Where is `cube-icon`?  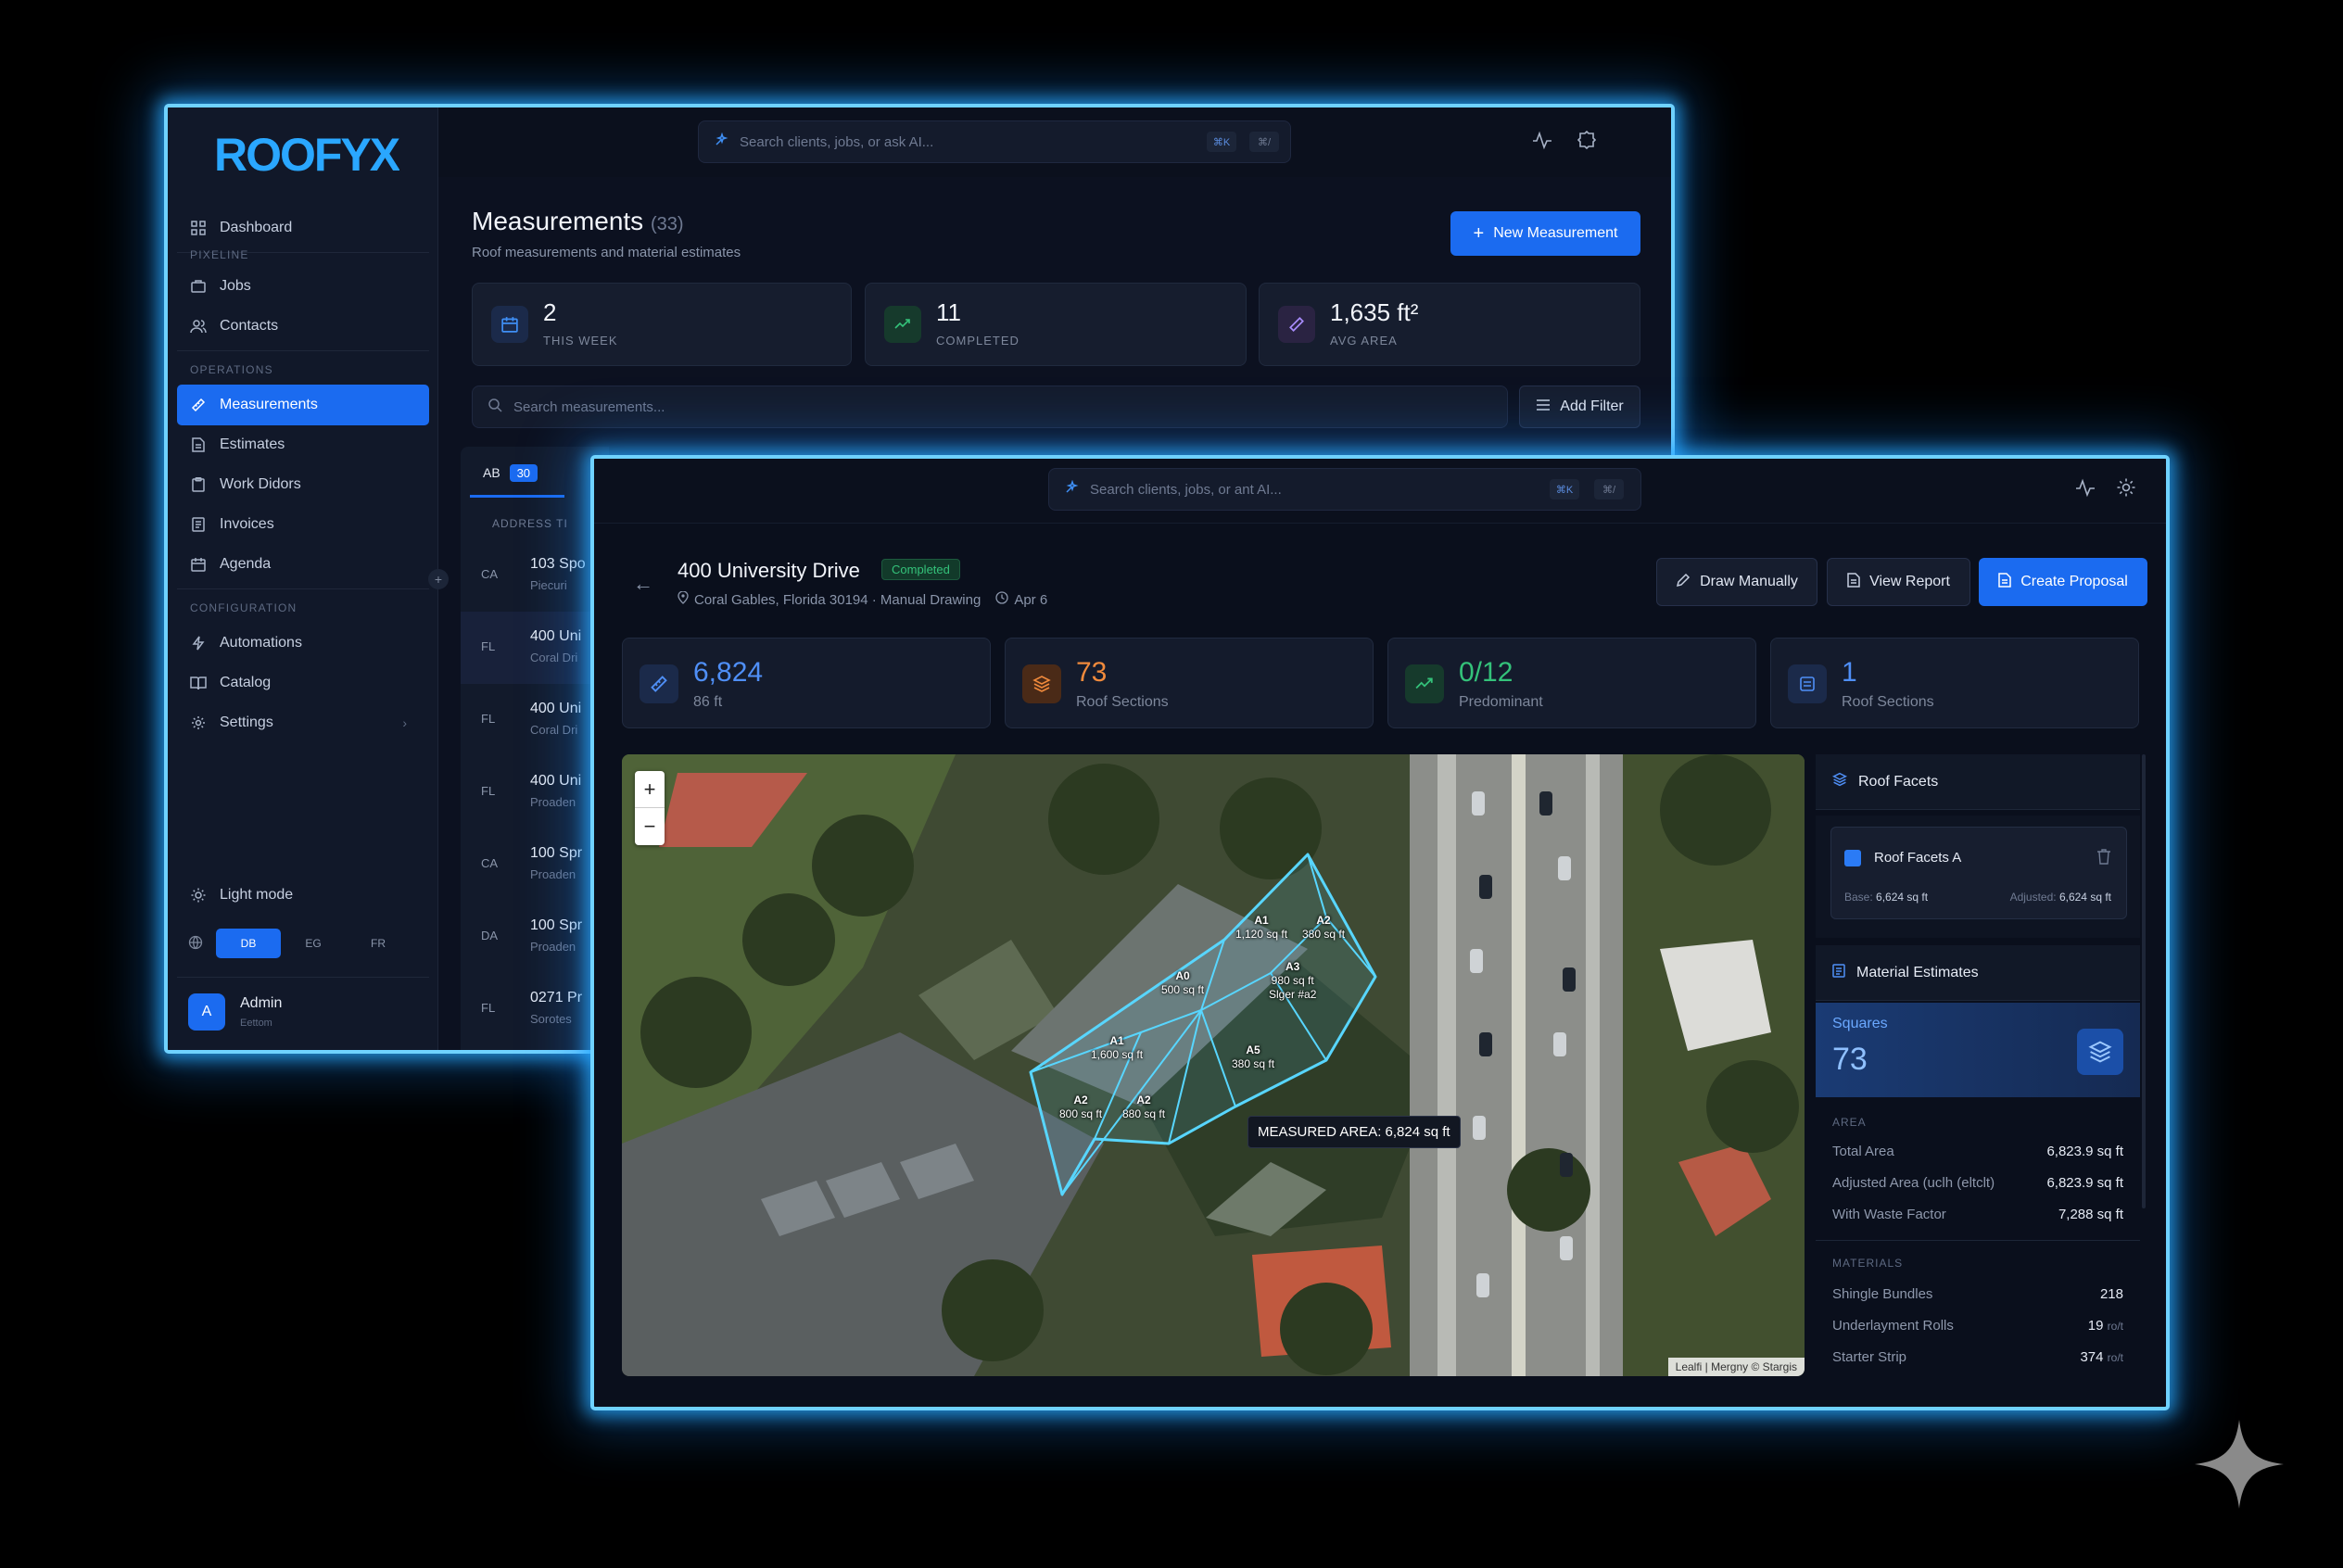
cube-icon is located at coordinates (1807, 683).